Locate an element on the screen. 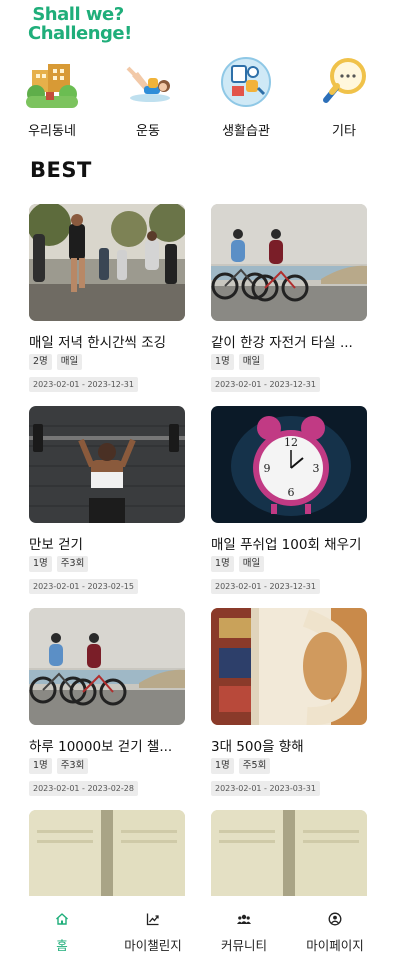 Image resolution: width=402 pixels, height=964 pixels. tab-label: 마이챌린지 is located at coordinates (153, 945).